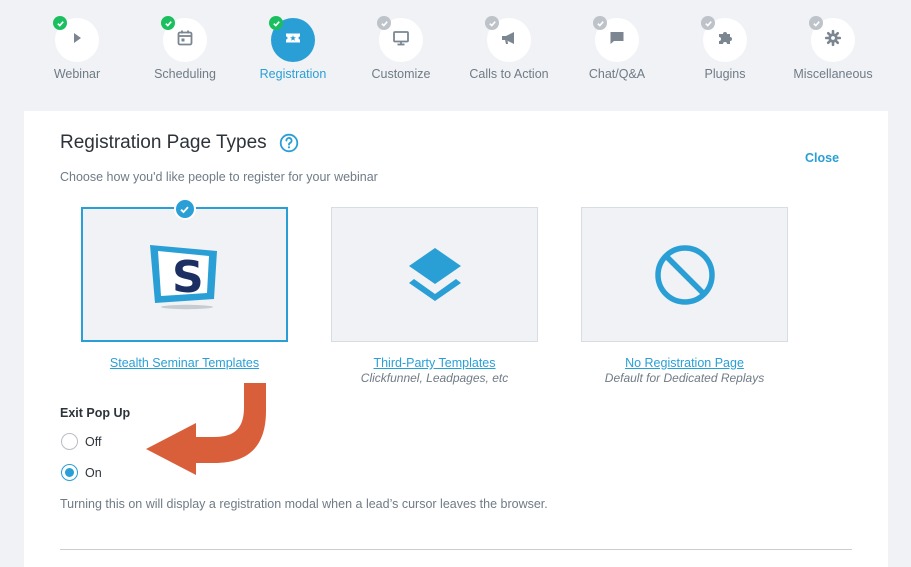 Image resolution: width=911 pixels, height=567 pixels. What do you see at coordinates (184, 363) in the screenshot?
I see `option-label: Stealth Seminar Templates` at bounding box center [184, 363].